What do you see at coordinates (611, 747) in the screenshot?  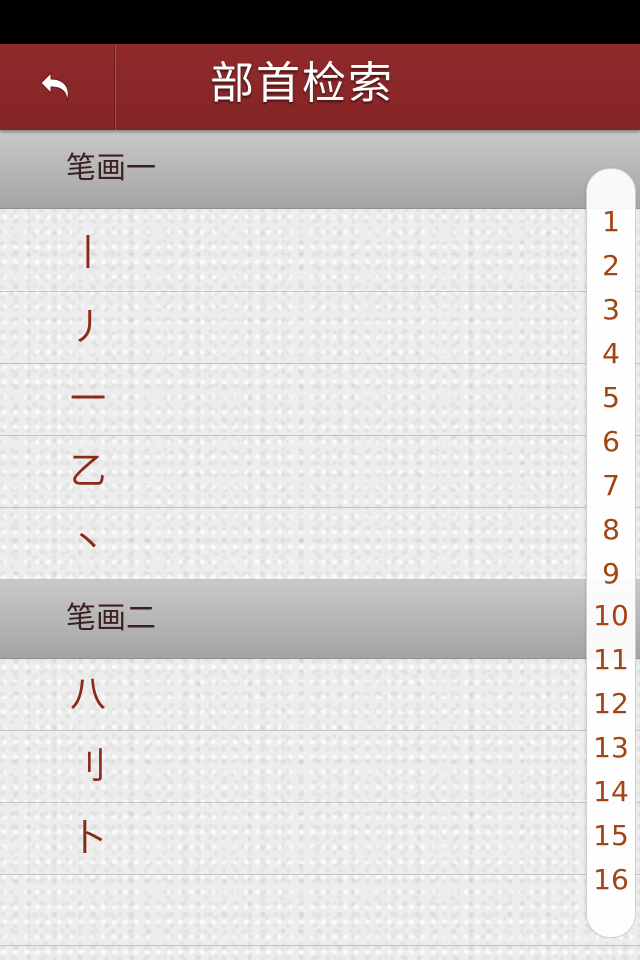 I see `index-item-13: 13` at bounding box center [611, 747].